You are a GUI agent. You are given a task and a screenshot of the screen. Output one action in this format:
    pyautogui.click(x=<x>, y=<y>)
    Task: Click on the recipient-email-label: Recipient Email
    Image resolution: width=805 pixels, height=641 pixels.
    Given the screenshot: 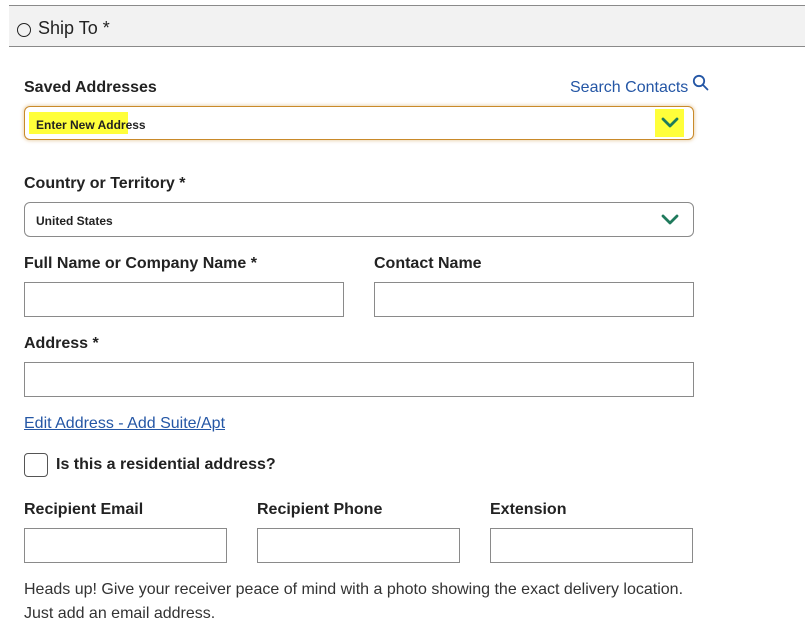 What is the action you would take?
    pyautogui.click(x=84, y=509)
    